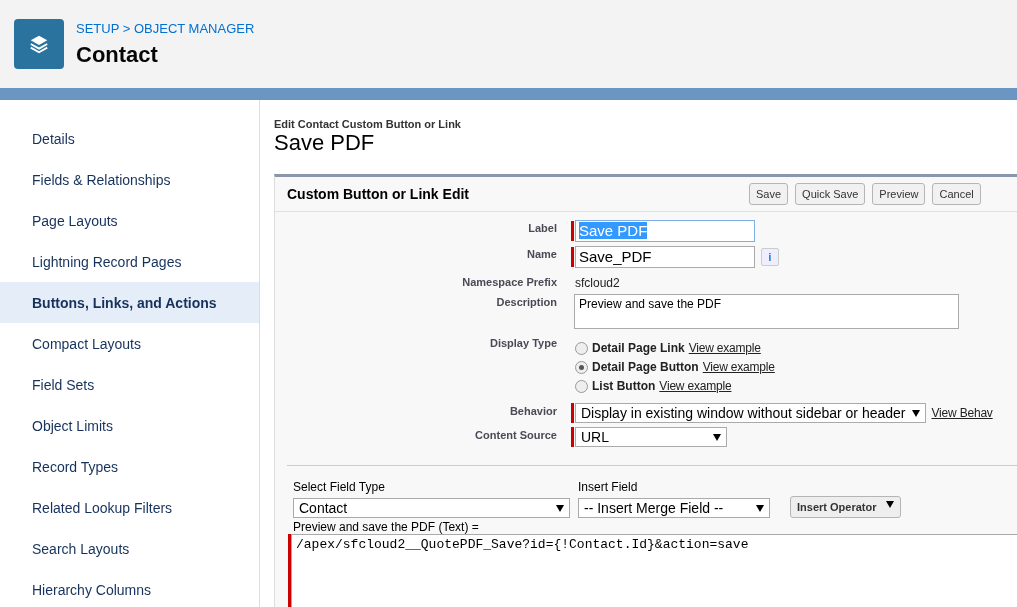 This screenshot has height=607, width=1017. I want to click on option-label: List Button, so click(624, 386).